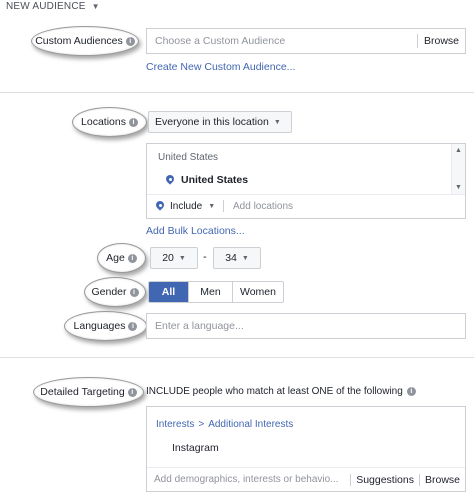 The height and width of the screenshot is (500, 474). I want to click on age-max-dropdown: 34 ▼, so click(237, 258).